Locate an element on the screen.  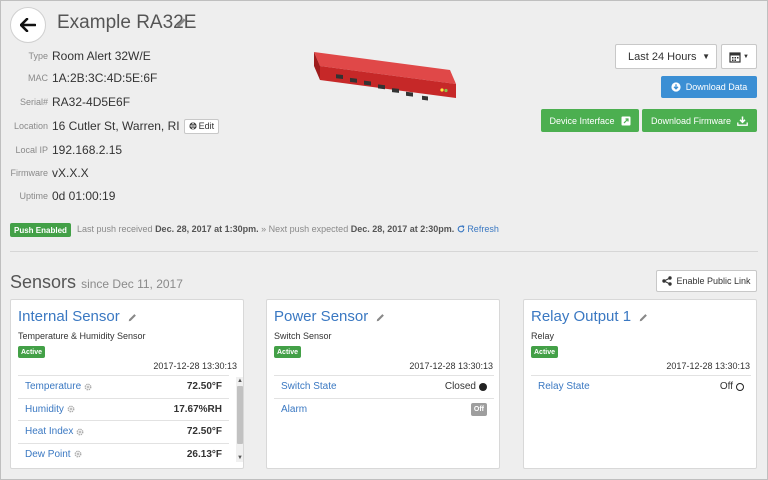
reading-label-temperature: Temperature is located at coordinates (58, 386).